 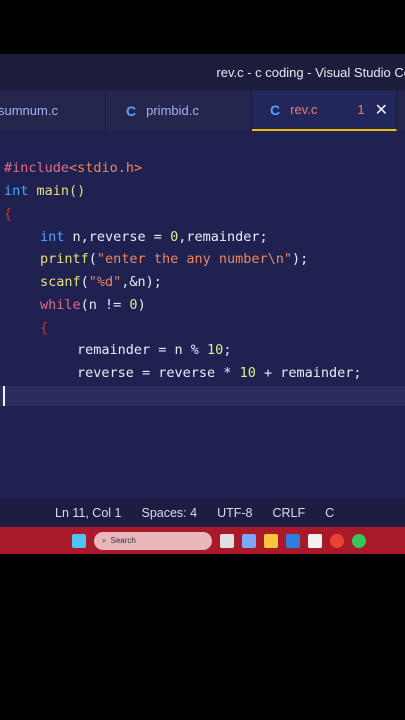 I want to click on window-title: rev.c - c coding - Visual Studio Co, so click(x=310, y=72).